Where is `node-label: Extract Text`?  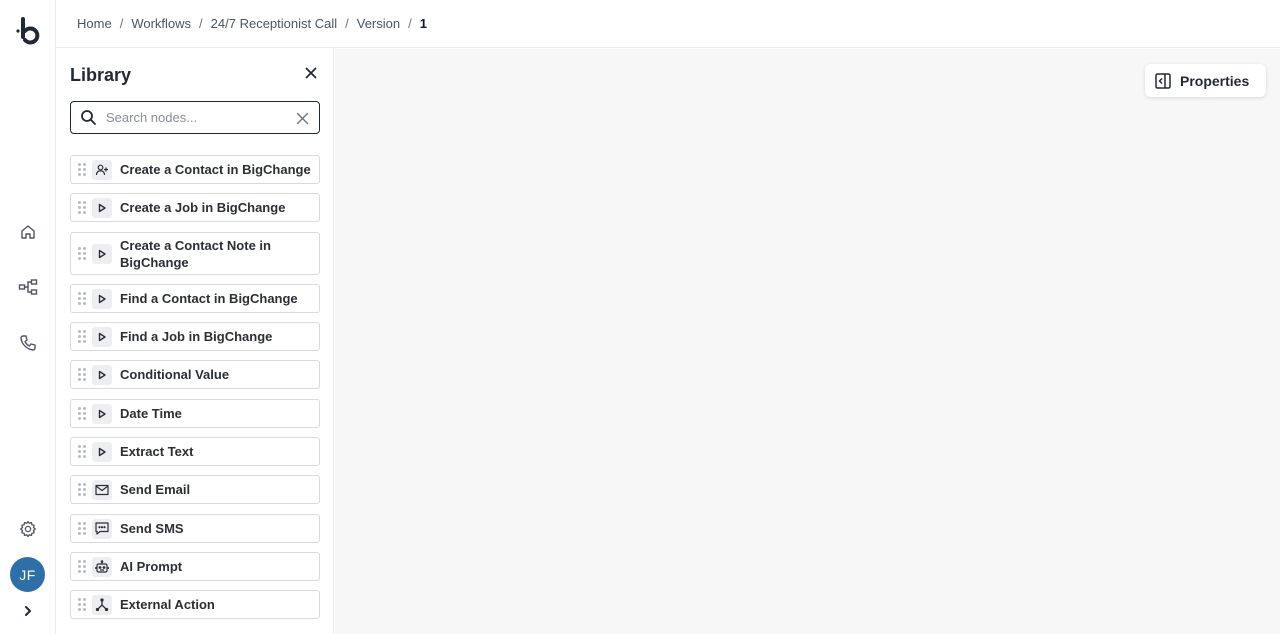
node-label: Extract Text is located at coordinates (157, 451).